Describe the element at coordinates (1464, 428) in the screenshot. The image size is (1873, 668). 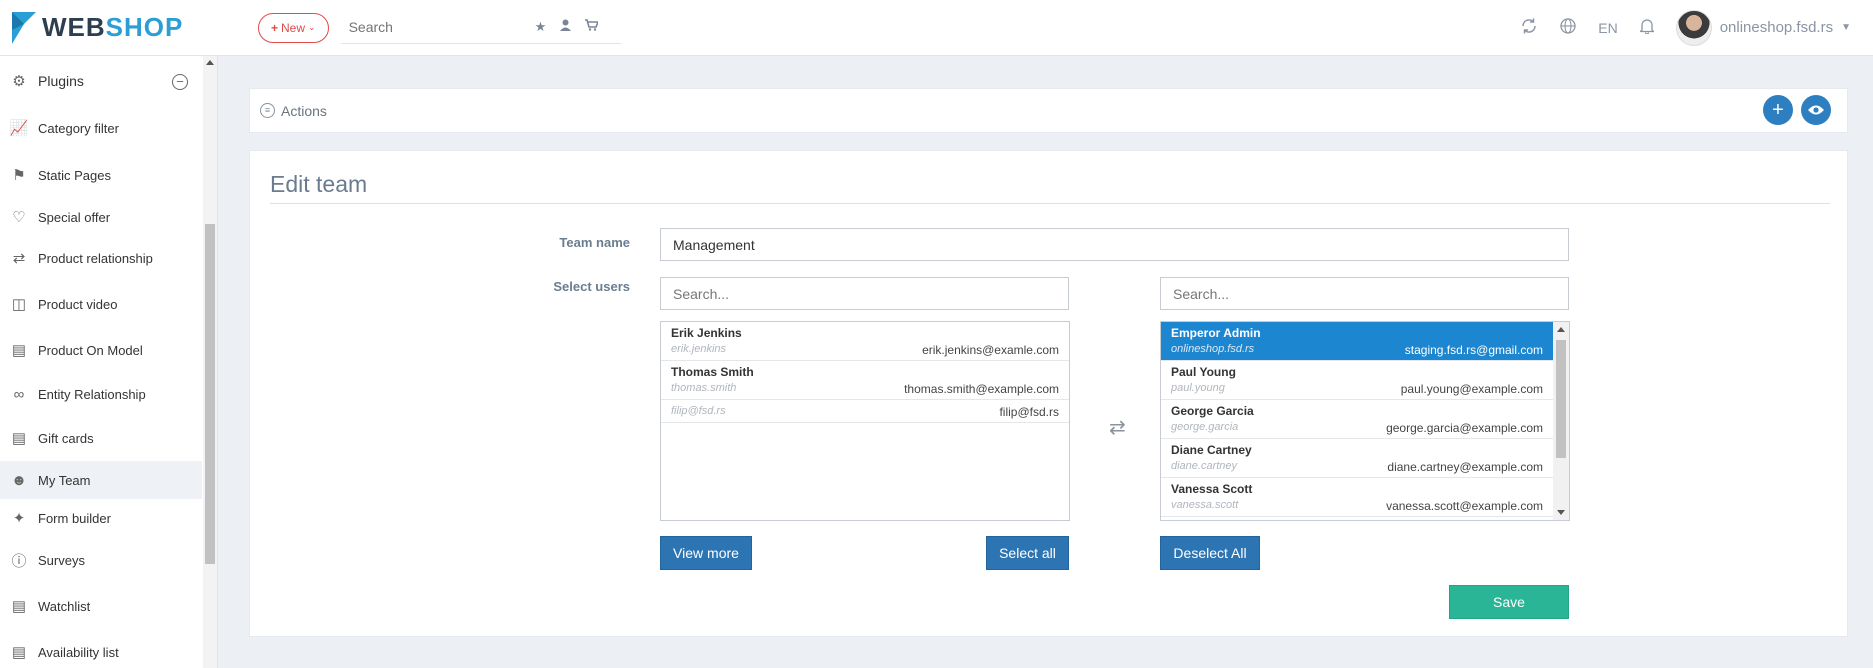
I see `user-email: george.garcia@example.com` at that location.